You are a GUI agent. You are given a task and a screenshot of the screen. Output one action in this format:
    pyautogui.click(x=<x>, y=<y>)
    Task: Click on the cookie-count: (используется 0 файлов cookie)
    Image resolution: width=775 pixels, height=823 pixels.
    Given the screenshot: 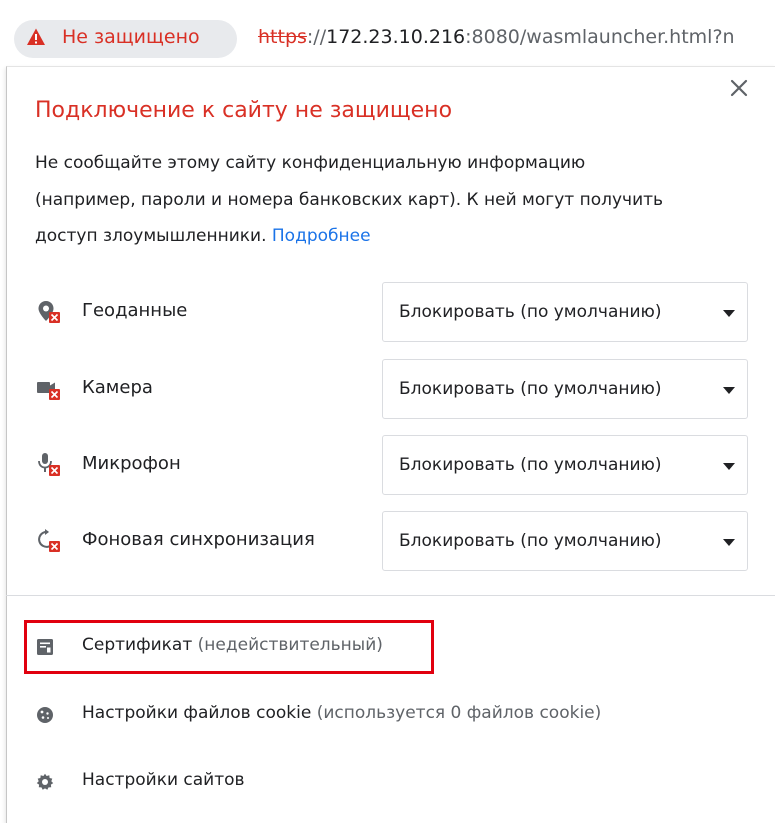 What is the action you would take?
    pyautogui.click(x=459, y=713)
    